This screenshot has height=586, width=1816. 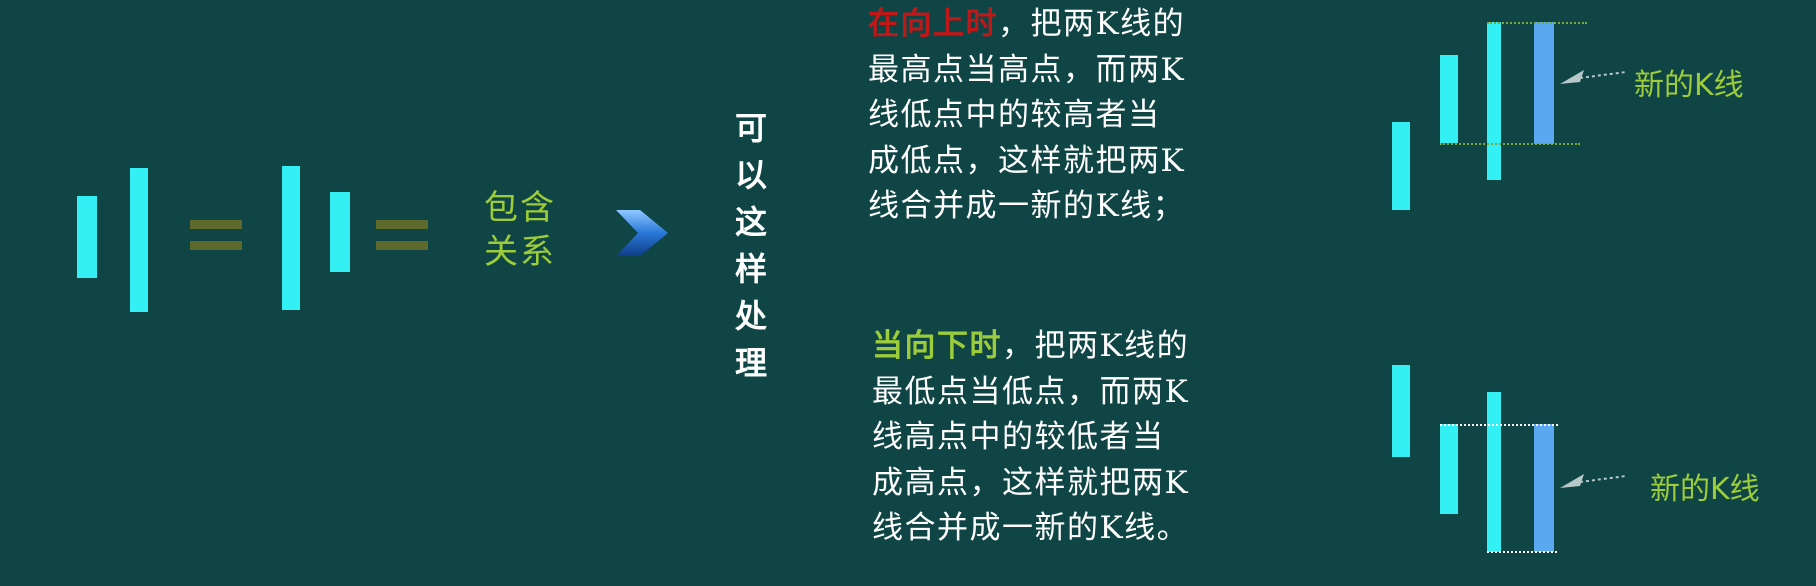 I want to click on down-high-dotted-line, so click(x=1499, y=425).